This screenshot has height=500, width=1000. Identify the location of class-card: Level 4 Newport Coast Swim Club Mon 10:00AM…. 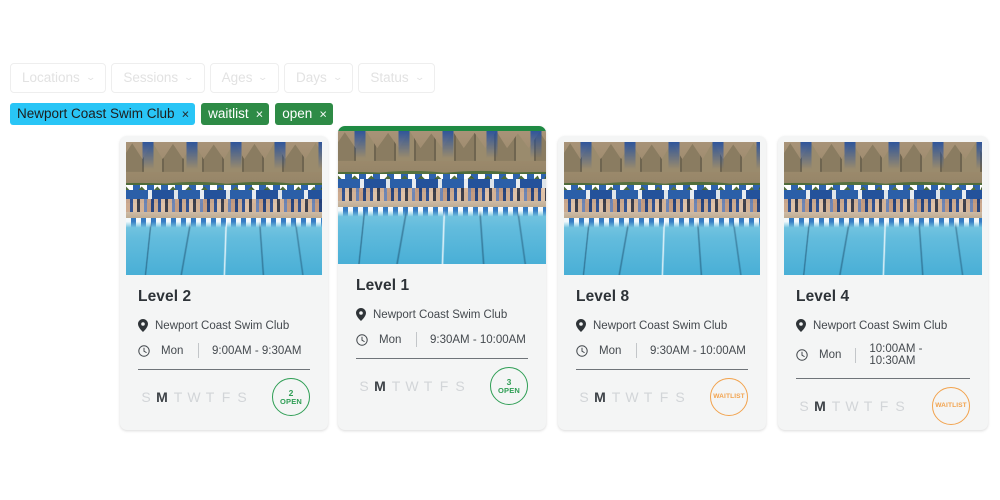
(883, 283).